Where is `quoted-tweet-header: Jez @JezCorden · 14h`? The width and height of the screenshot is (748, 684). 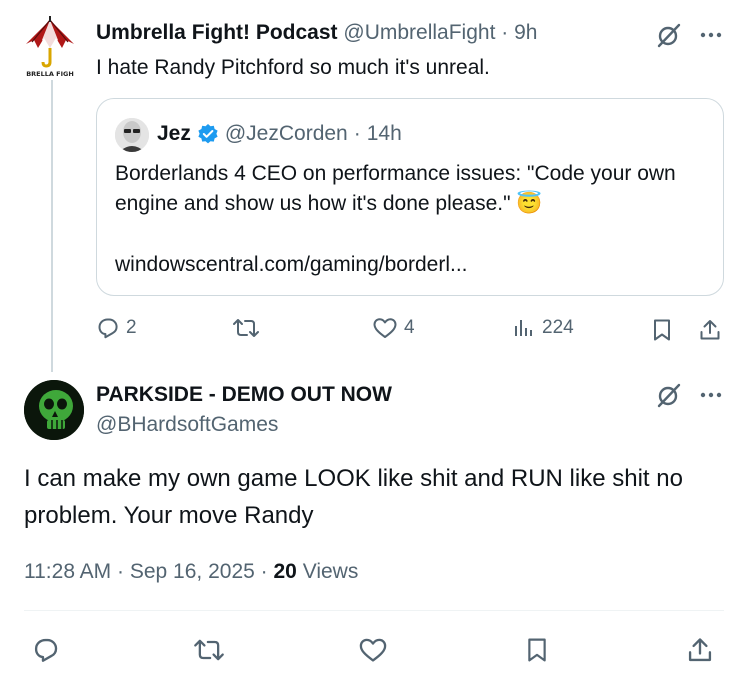
quoted-tweet-header: Jez @JezCorden · 14h is located at coordinates (279, 134).